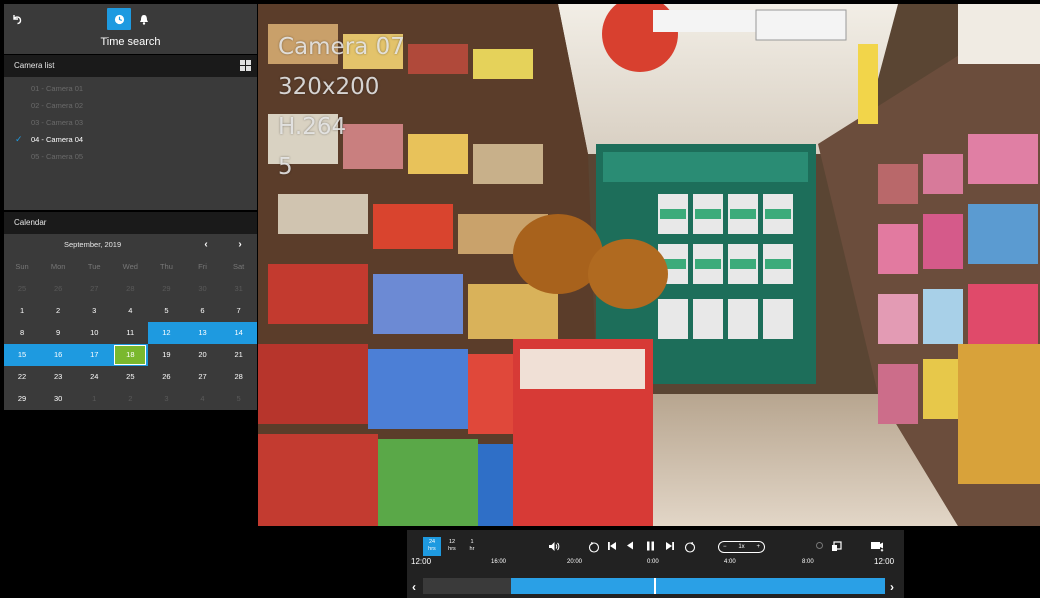 This screenshot has height=598, width=1040. I want to click on weekday-label: Wed, so click(130, 266).